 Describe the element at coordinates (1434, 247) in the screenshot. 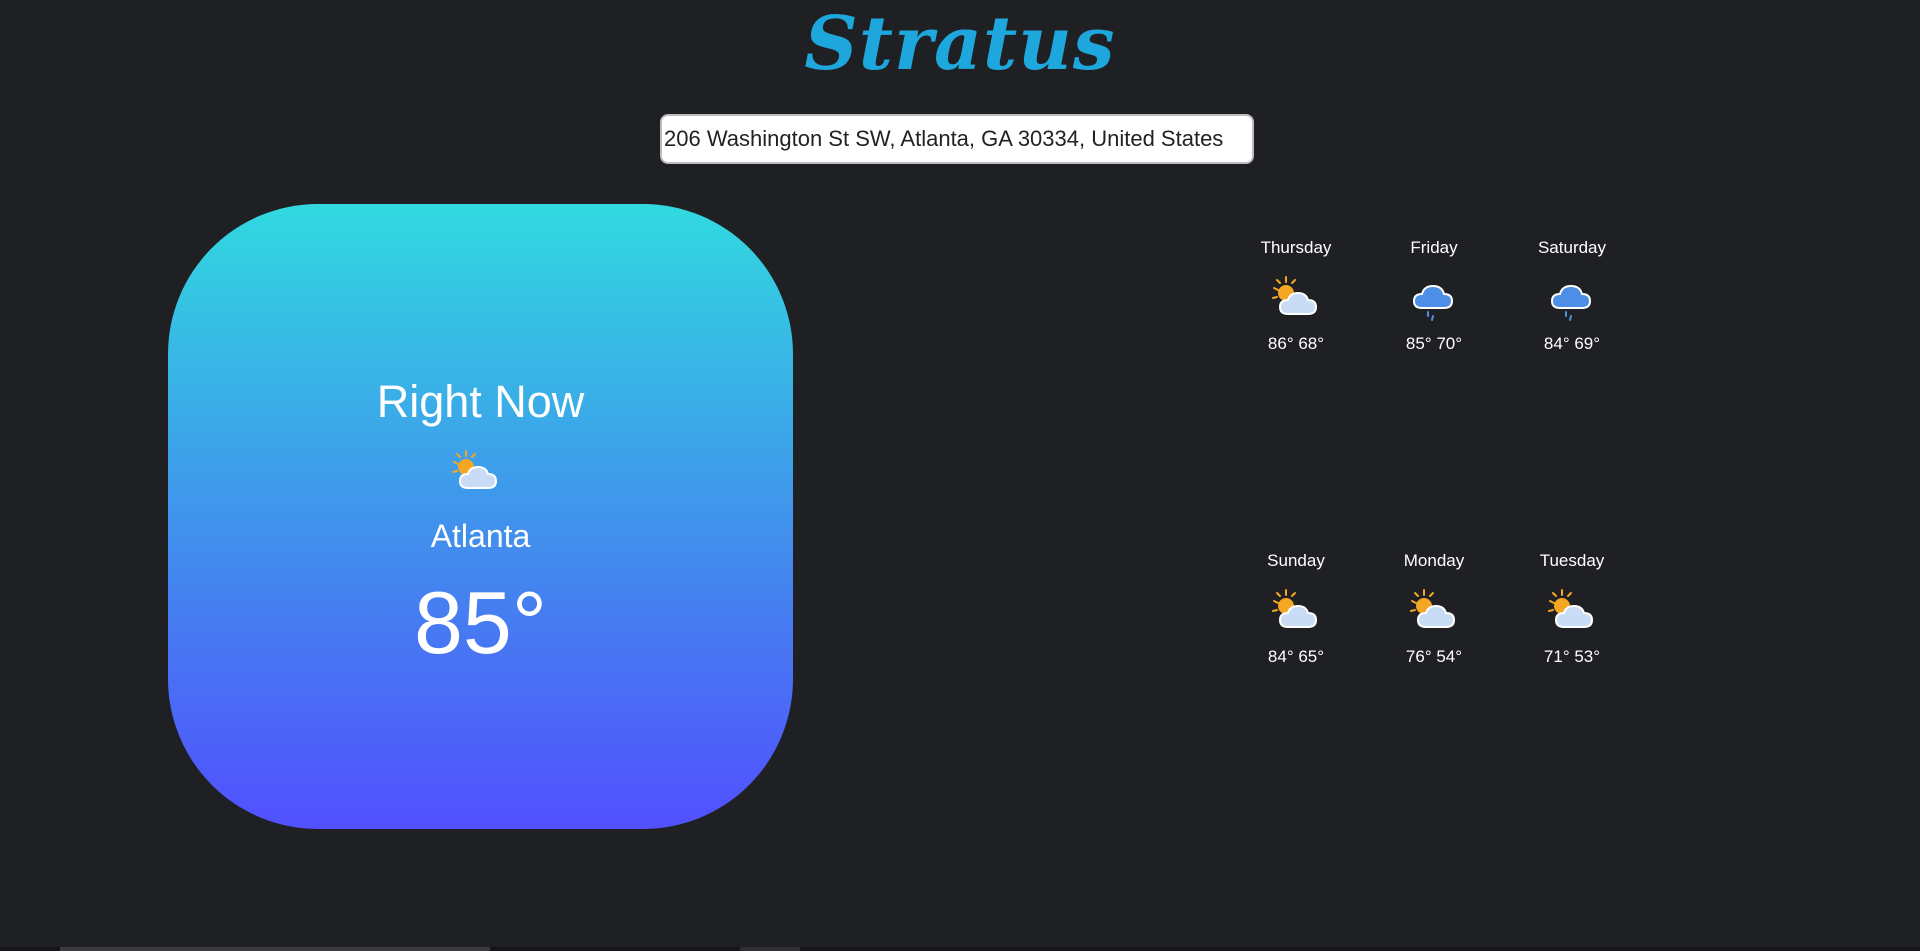

I see `forecast-day-name: Friday` at that location.